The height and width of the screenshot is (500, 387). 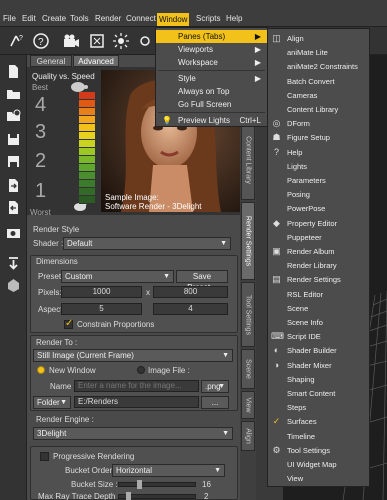 What do you see at coordinates (41, 41) in the screenshot?
I see `help-icon: ?` at bounding box center [41, 41].